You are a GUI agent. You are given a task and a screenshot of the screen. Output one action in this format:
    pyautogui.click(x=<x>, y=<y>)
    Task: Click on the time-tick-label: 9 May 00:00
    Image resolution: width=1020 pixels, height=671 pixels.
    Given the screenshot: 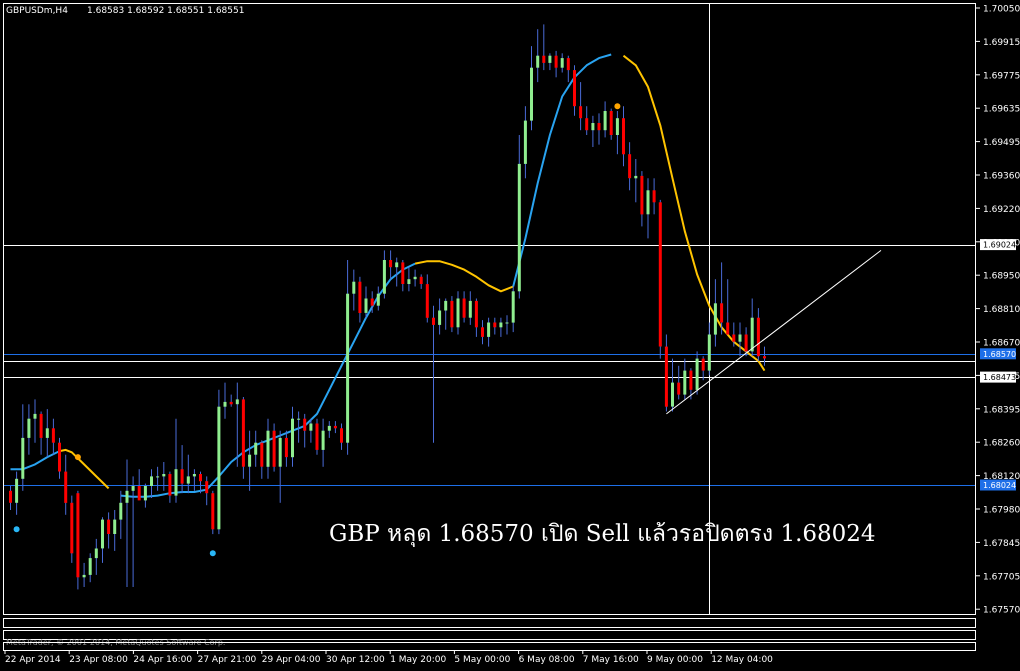 What is the action you would take?
    pyautogui.click(x=675, y=660)
    